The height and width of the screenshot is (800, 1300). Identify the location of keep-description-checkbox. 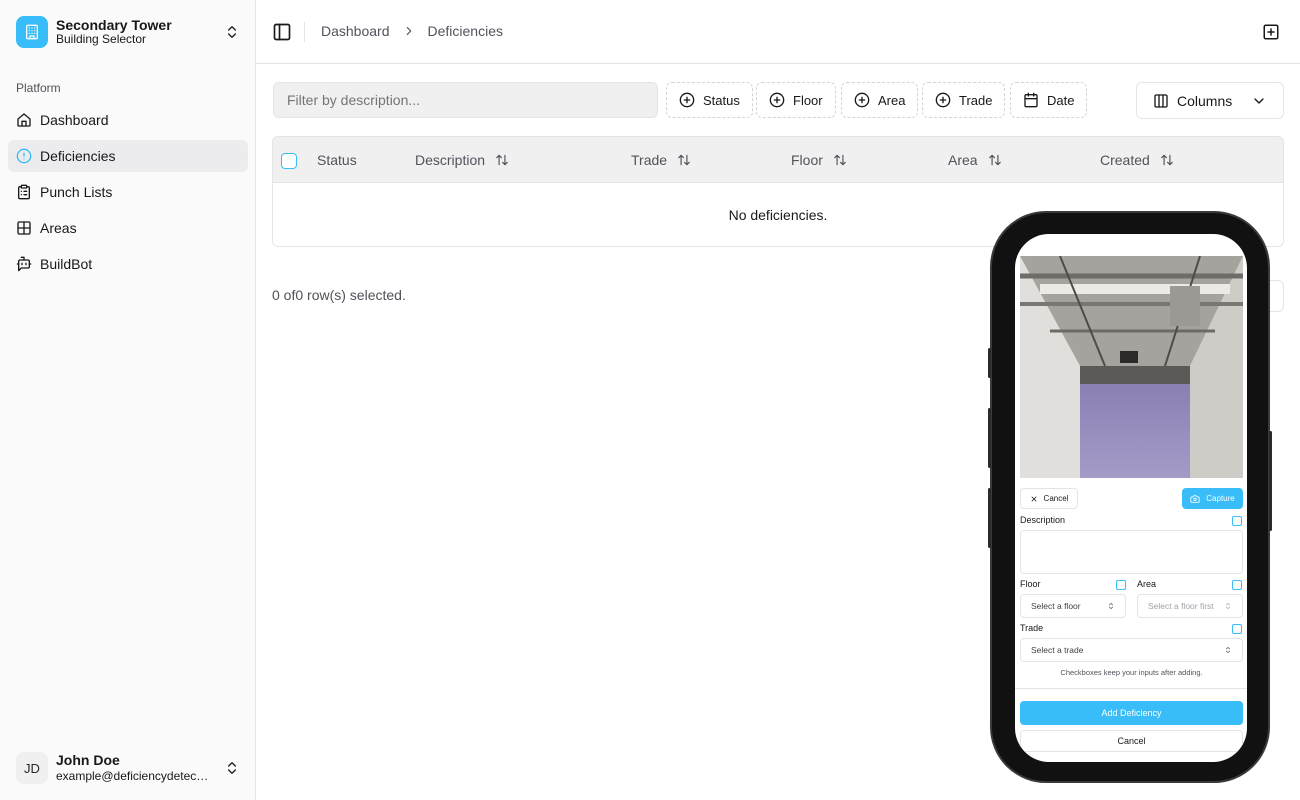
(1237, 521).